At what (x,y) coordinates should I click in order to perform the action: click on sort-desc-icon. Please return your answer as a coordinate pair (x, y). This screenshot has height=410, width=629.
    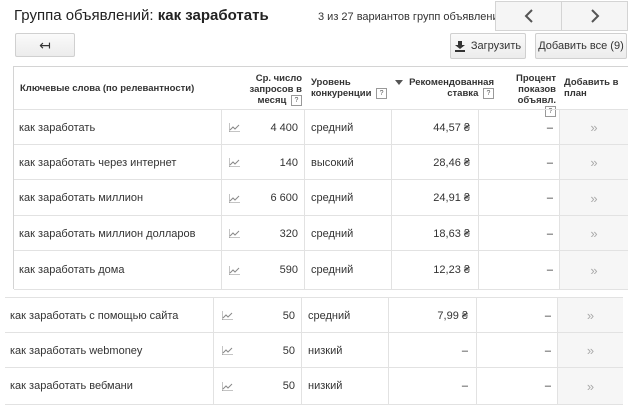
    Looking at the image, I should click on (399, 82).